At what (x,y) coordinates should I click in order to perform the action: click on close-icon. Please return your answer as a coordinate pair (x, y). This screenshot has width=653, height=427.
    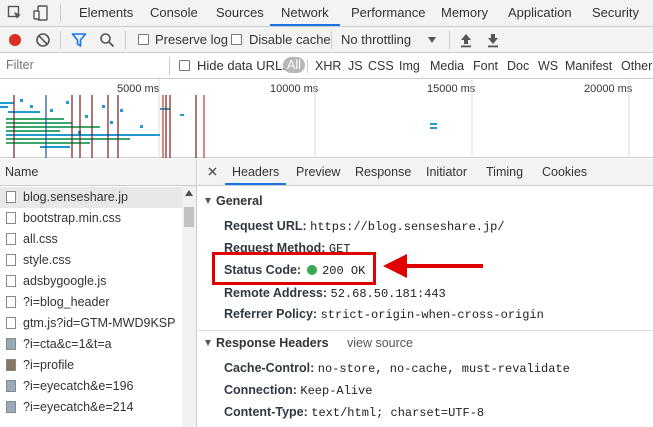
    Looking at the image, I should click on (212, 171).